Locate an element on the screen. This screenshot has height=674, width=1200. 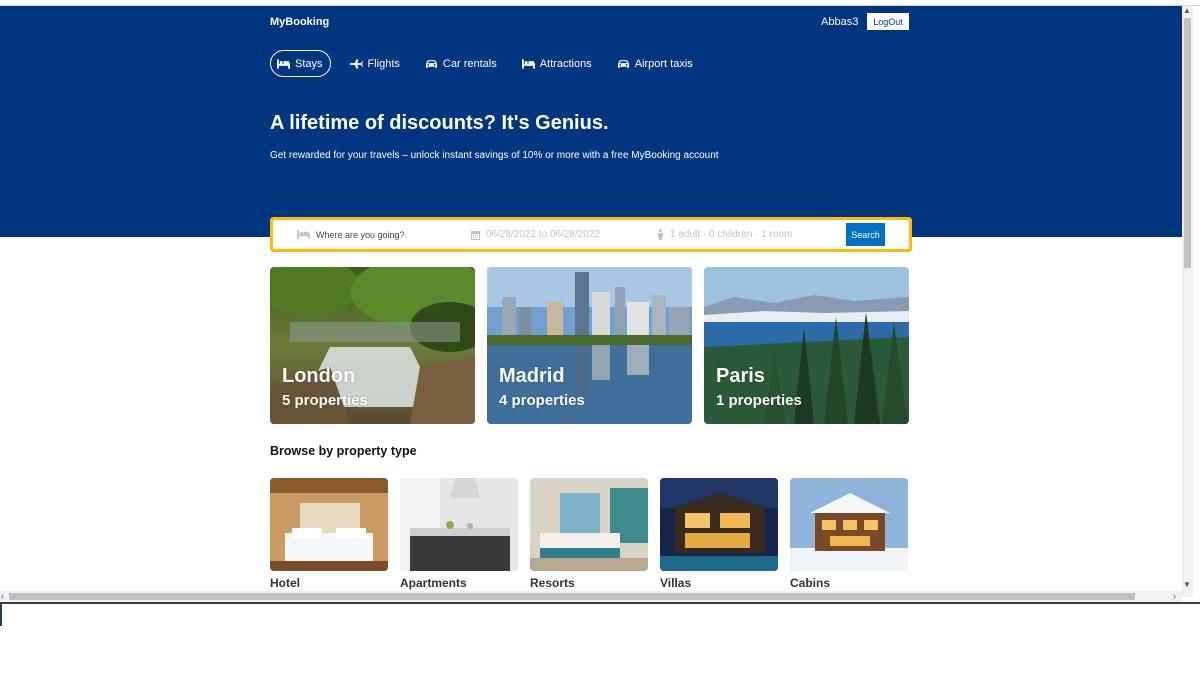
blank-area is located at coordinates (600, 650).